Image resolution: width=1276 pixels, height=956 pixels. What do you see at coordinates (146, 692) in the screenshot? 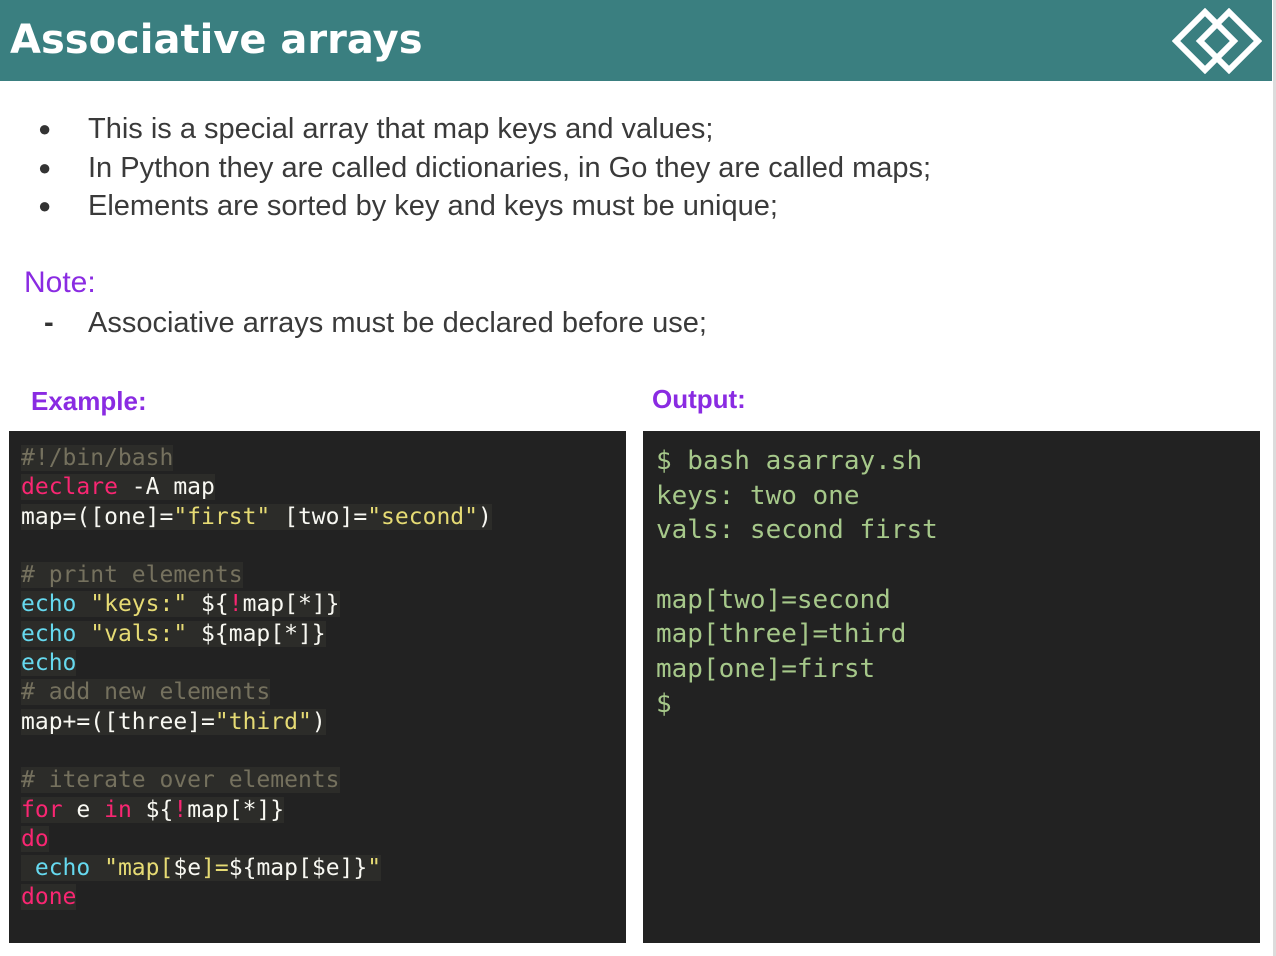
I see `code-token: # add new elements` at bounding box center [146, 692].